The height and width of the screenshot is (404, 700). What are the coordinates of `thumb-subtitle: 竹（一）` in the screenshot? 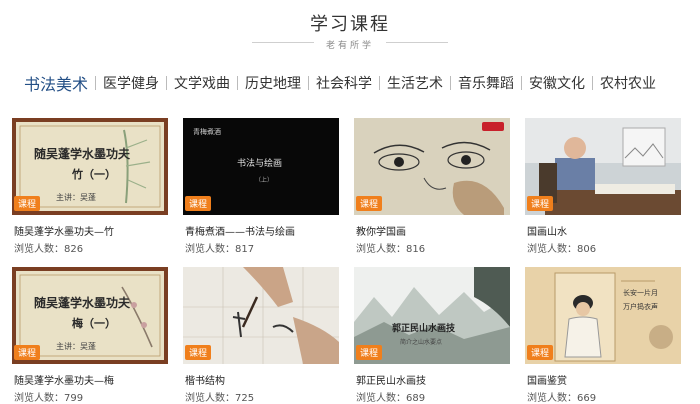 It's located at (93, 174).